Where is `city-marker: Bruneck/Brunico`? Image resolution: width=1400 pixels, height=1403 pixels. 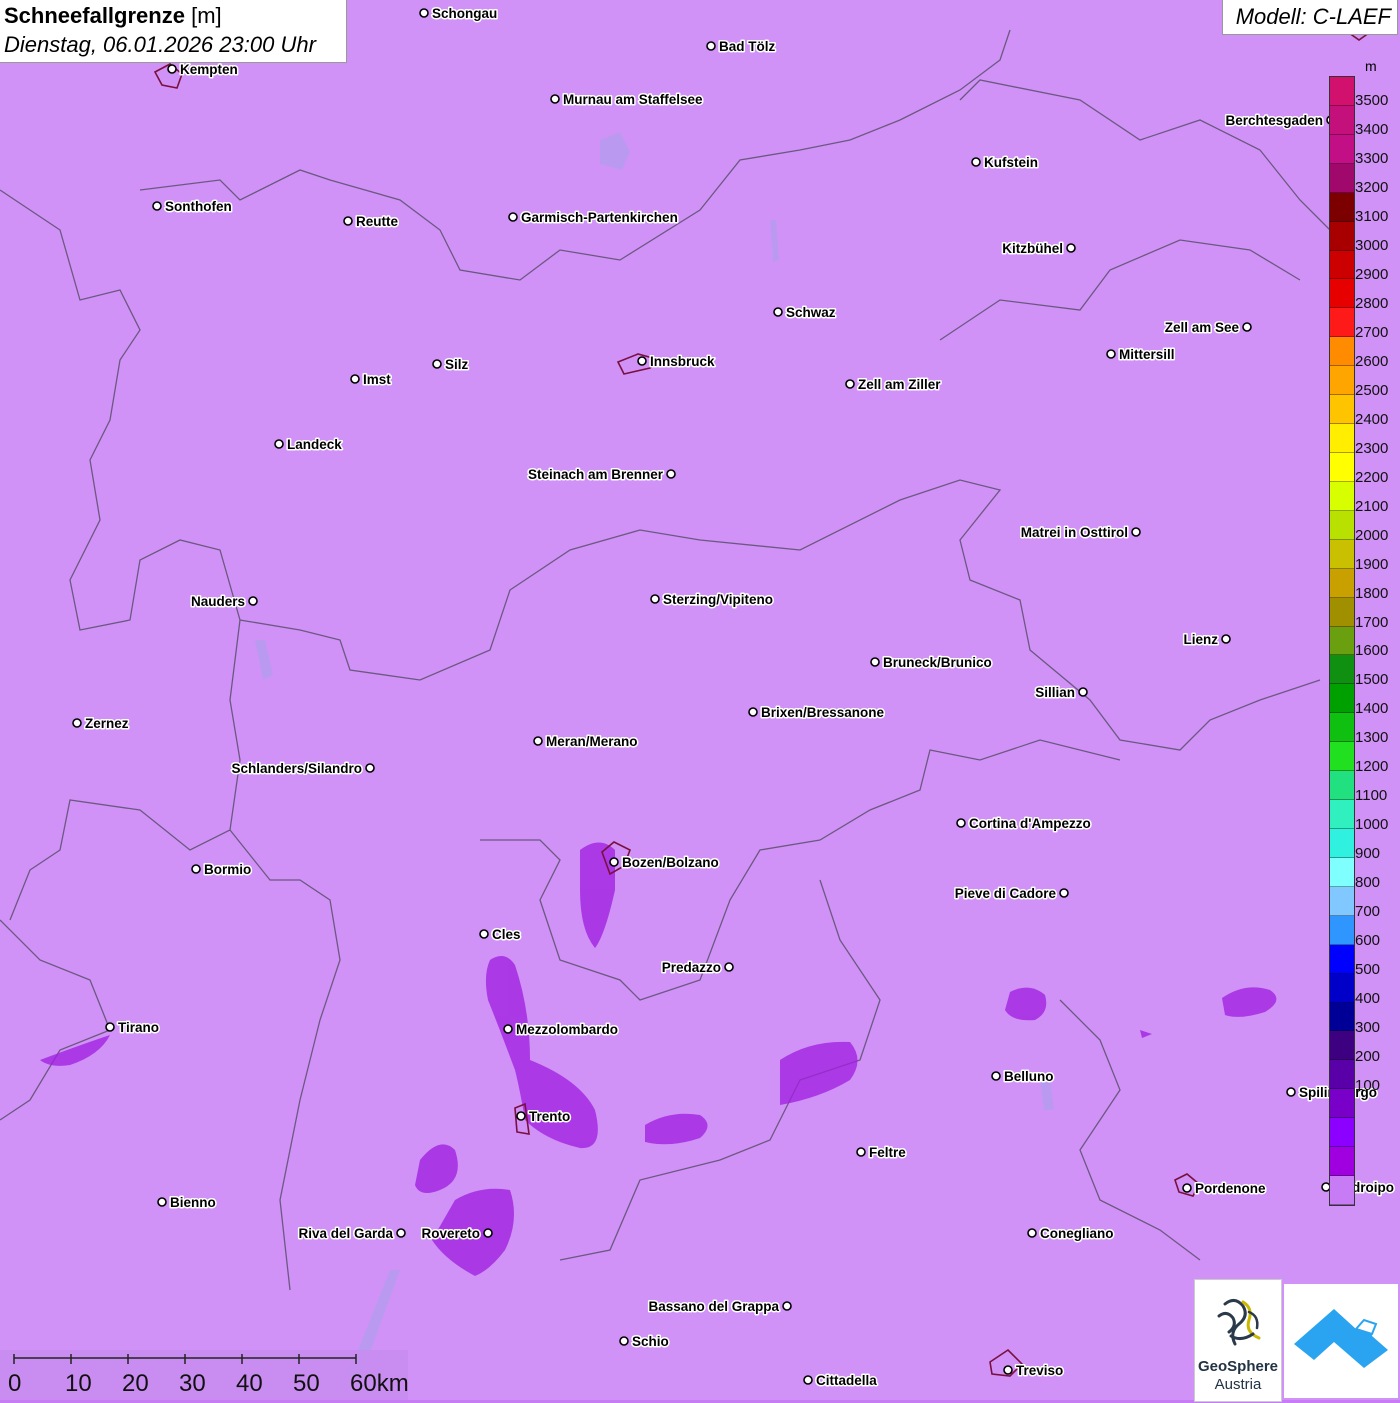 city-marker: Bruneck/Brunico is located at coordinates (931, 663).